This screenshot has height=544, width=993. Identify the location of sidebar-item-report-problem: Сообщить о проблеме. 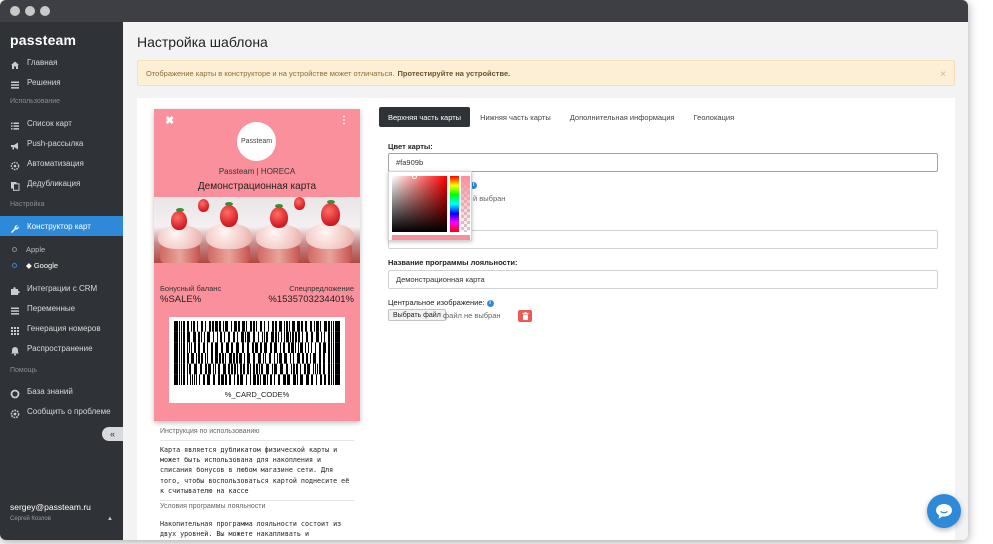
(61, 411).